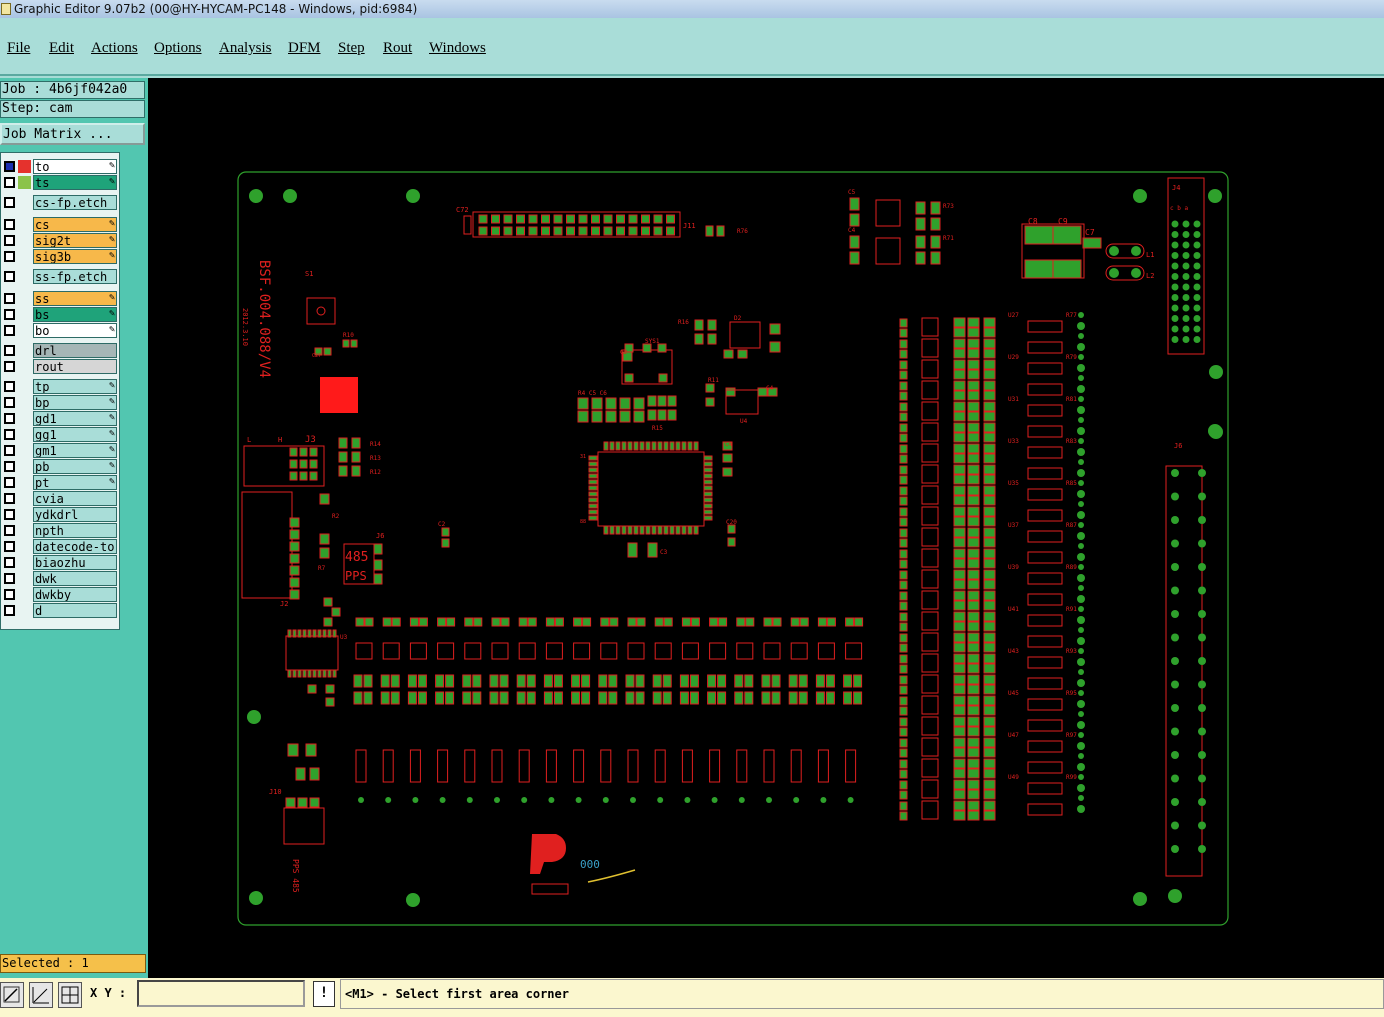 Image resolution: width=1384 pixels, height=1017 pixels. What do you see at coordinates (75, 498) in the screenshot?
I see `layer-name: cvia` at bounding box center [75, 498].